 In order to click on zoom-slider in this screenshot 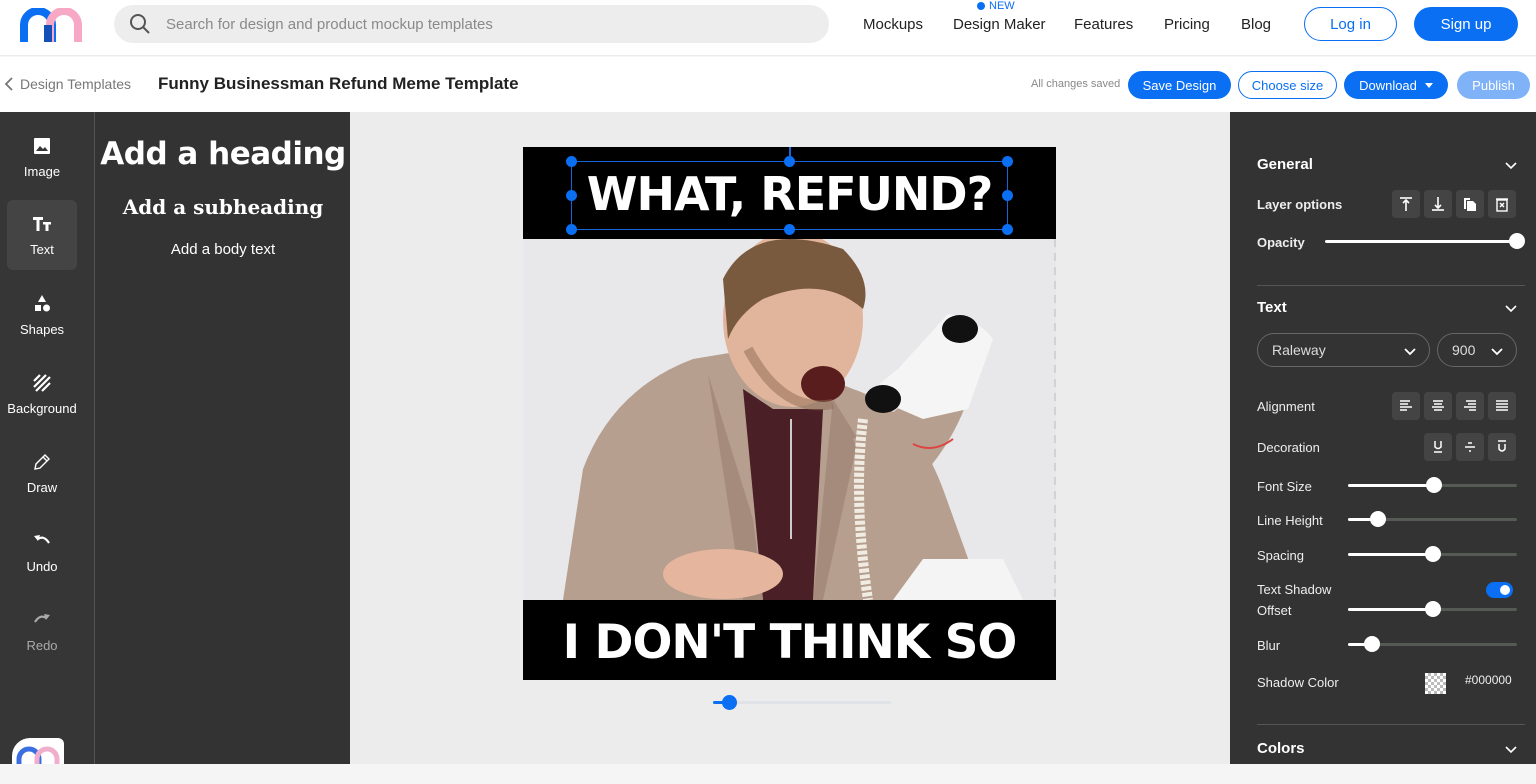, I will do `click(803, 702)`.